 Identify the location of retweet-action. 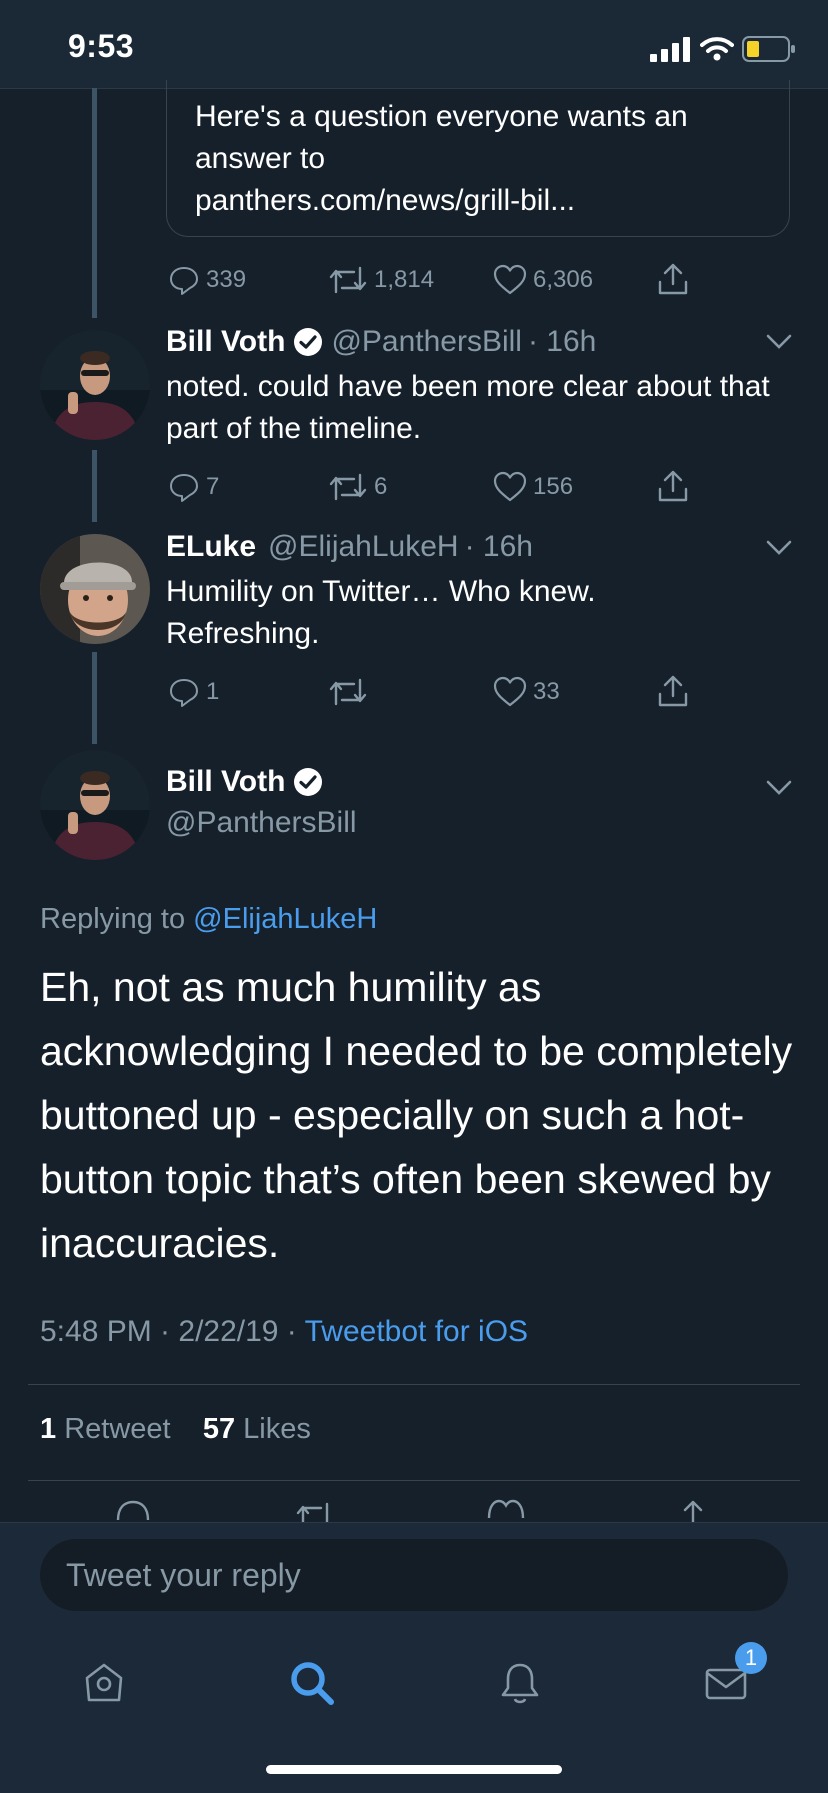
(351, 692).